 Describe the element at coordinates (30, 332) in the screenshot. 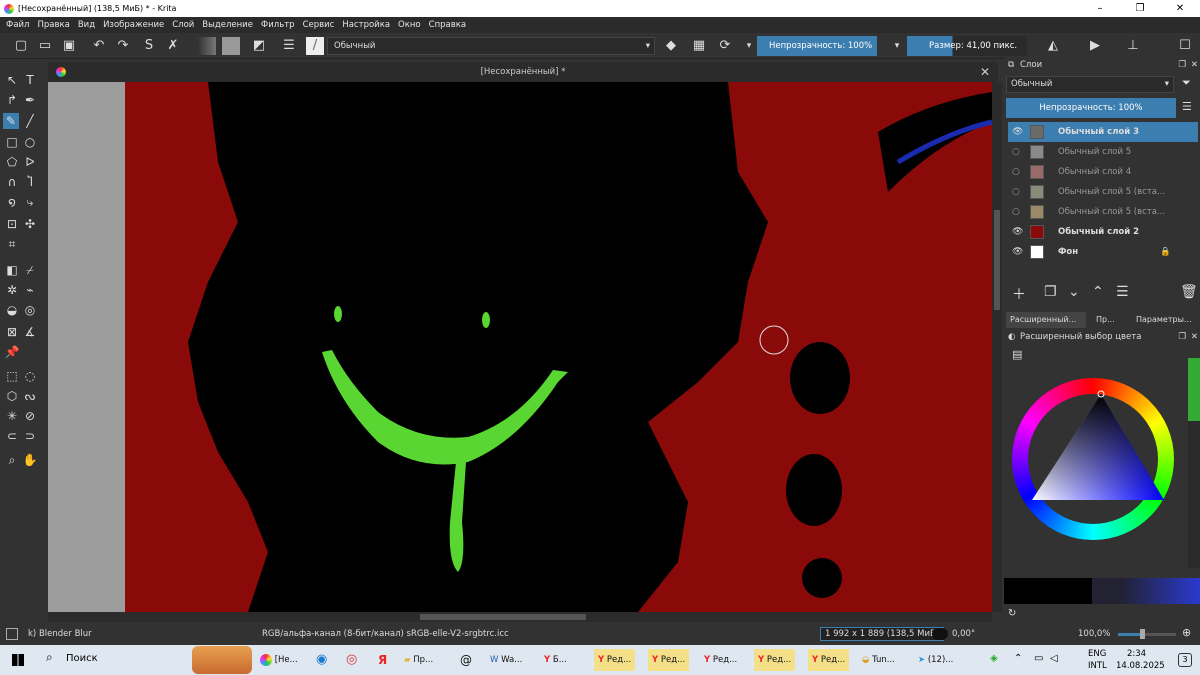

I see `measure-tool-icon: ∡` at that location.